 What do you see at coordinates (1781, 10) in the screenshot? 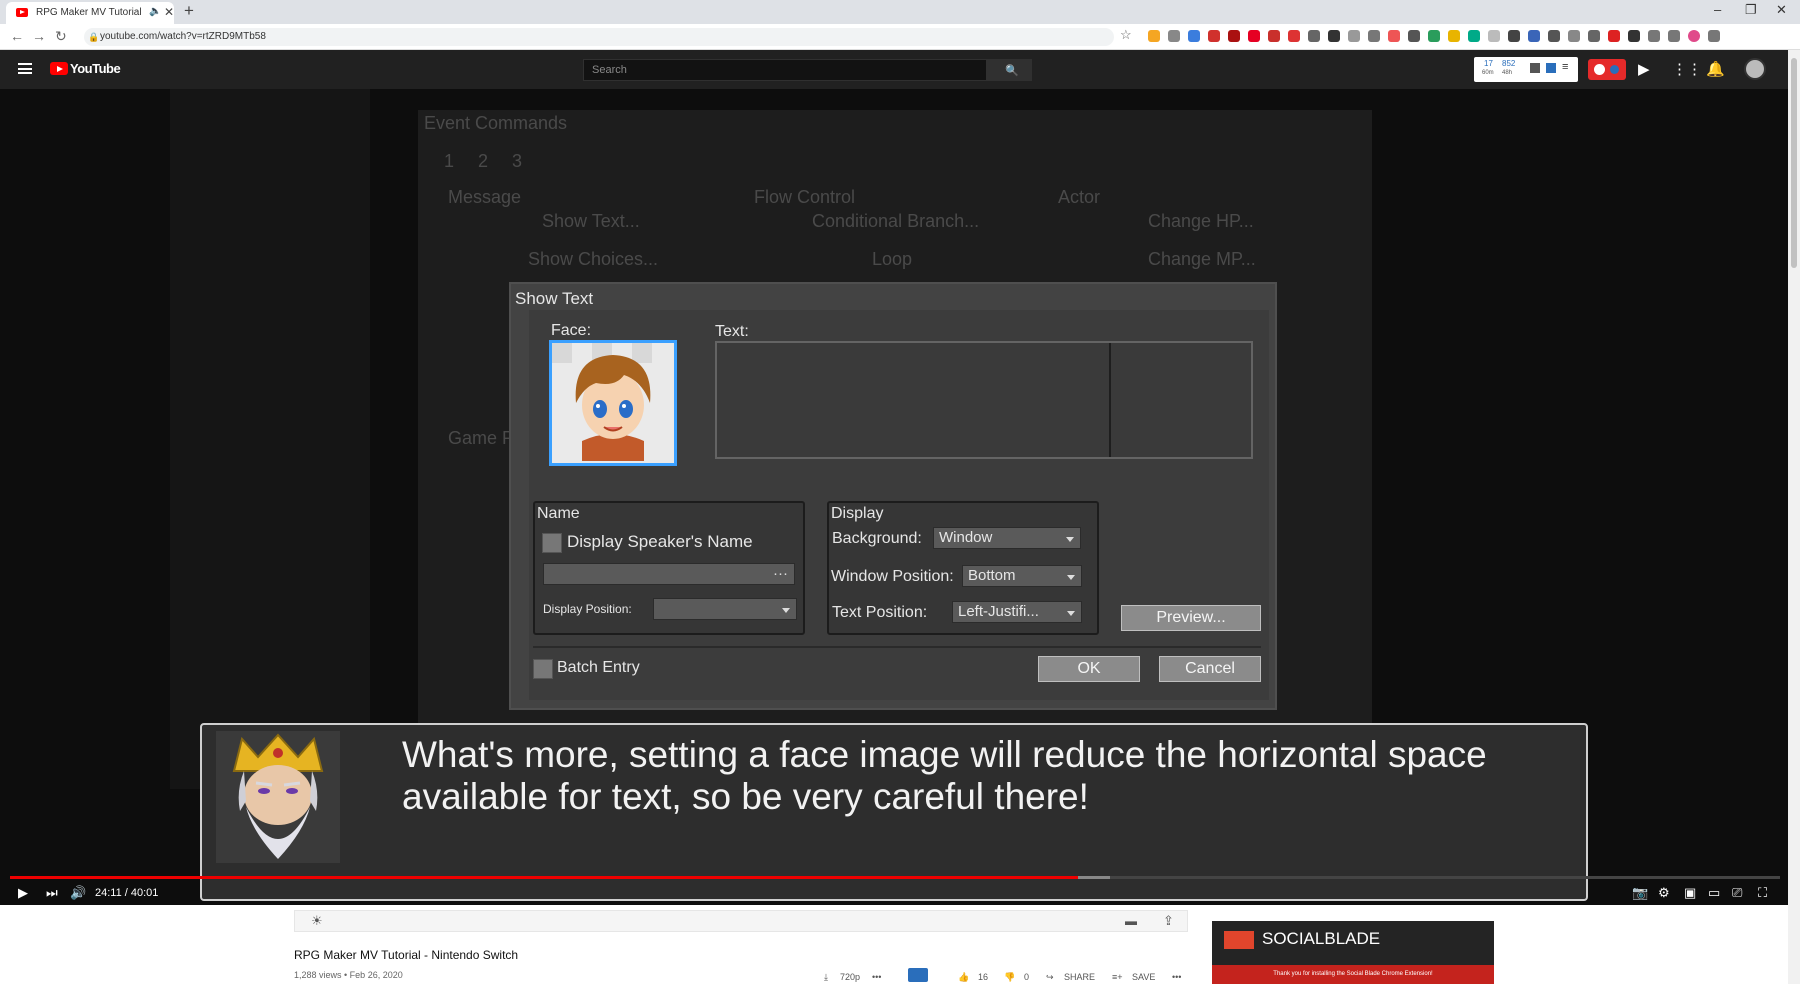
I see `close-window-icon: ✕` at bounding box center [1781, 10].